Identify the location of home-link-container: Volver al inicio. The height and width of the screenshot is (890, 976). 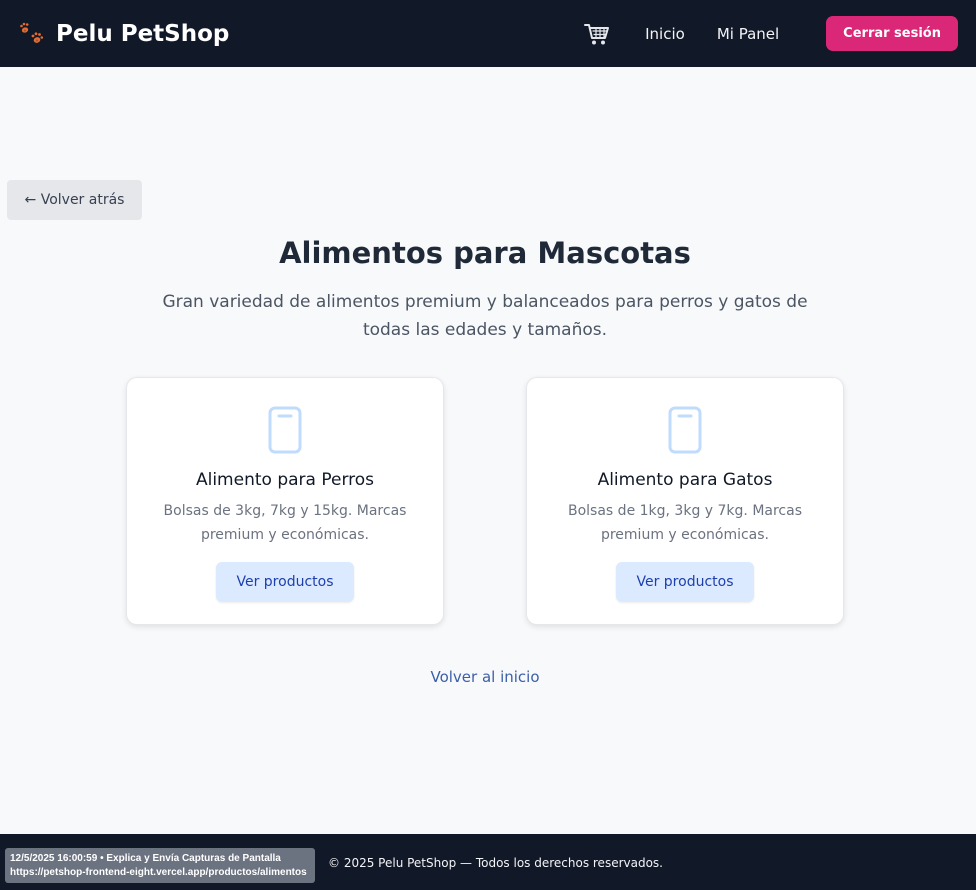
(485, 677).